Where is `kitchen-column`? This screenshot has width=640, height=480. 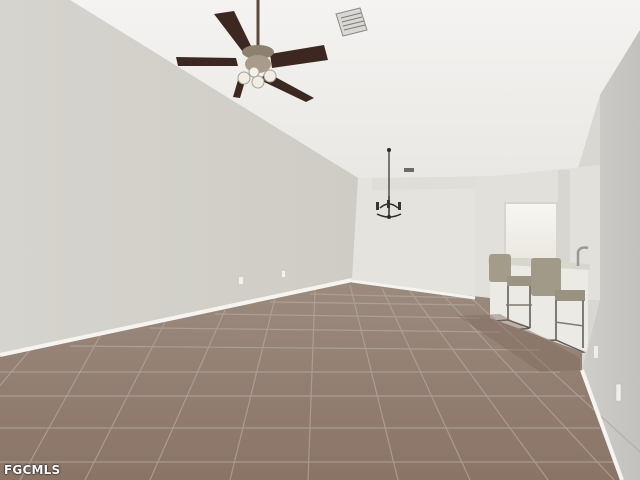
kitchen-column is located at coordinates (564, 217).